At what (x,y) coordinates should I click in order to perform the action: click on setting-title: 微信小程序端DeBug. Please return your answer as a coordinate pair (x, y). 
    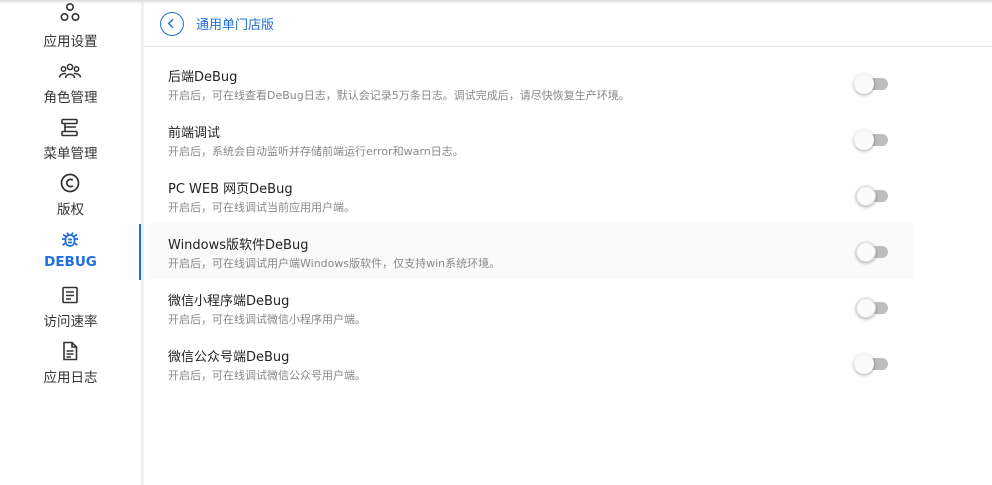
    Looking at the image, I should click on (229, 301).